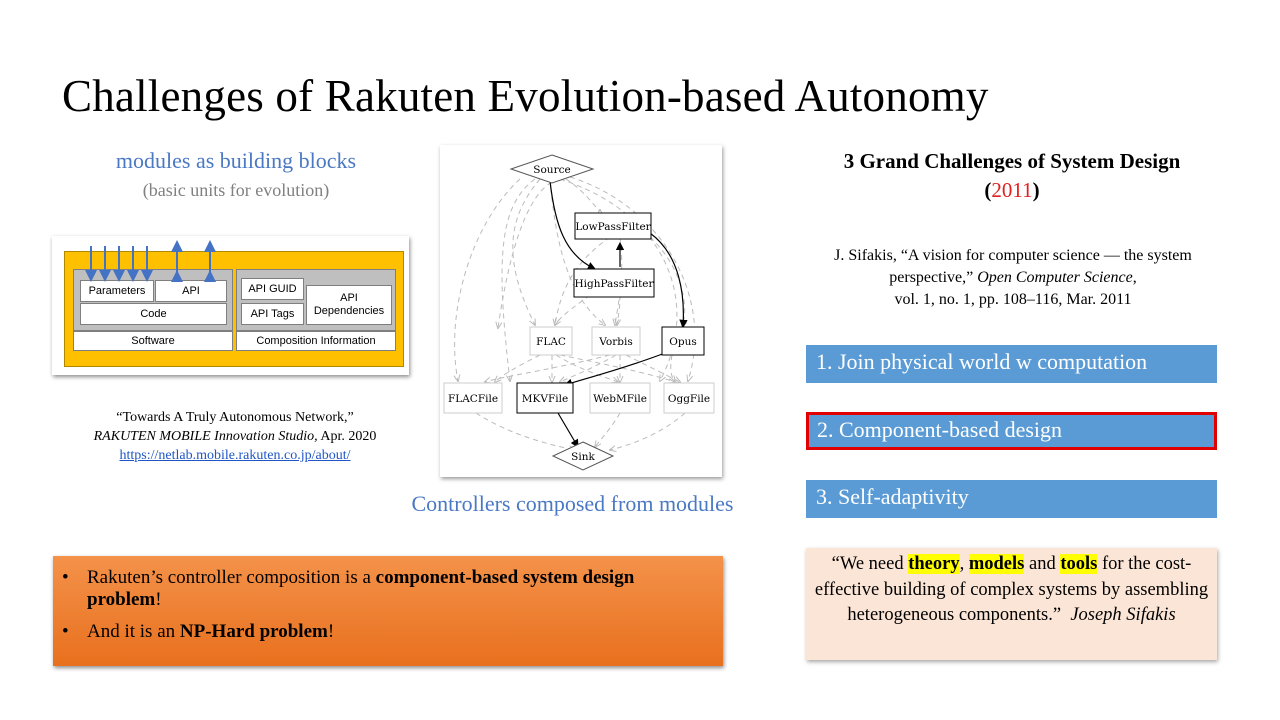  I want to click on quote-highlight-models: models, so click(996, 564).